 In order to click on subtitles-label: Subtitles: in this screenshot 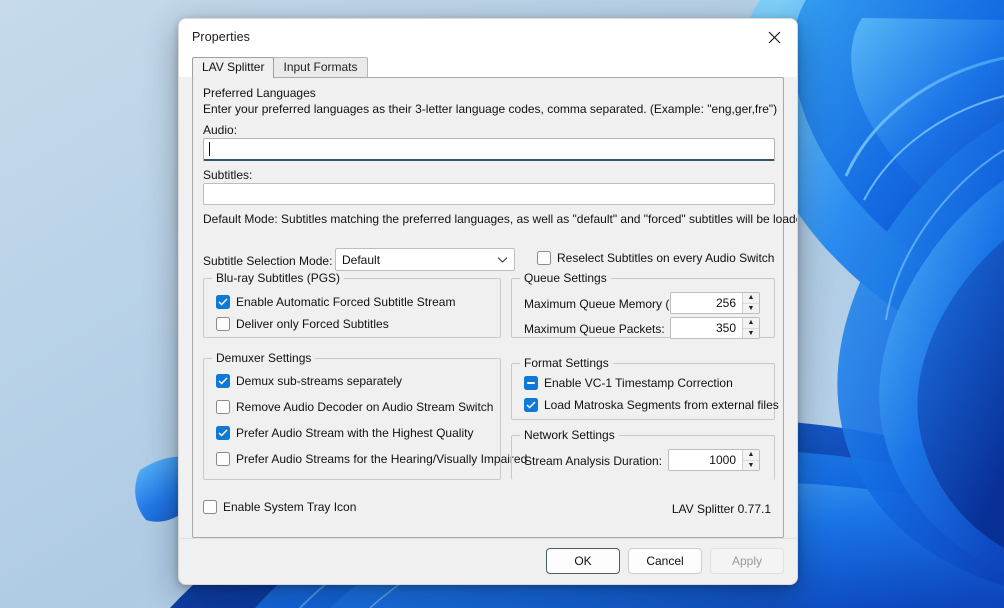, I will do `click(228, 175)`.